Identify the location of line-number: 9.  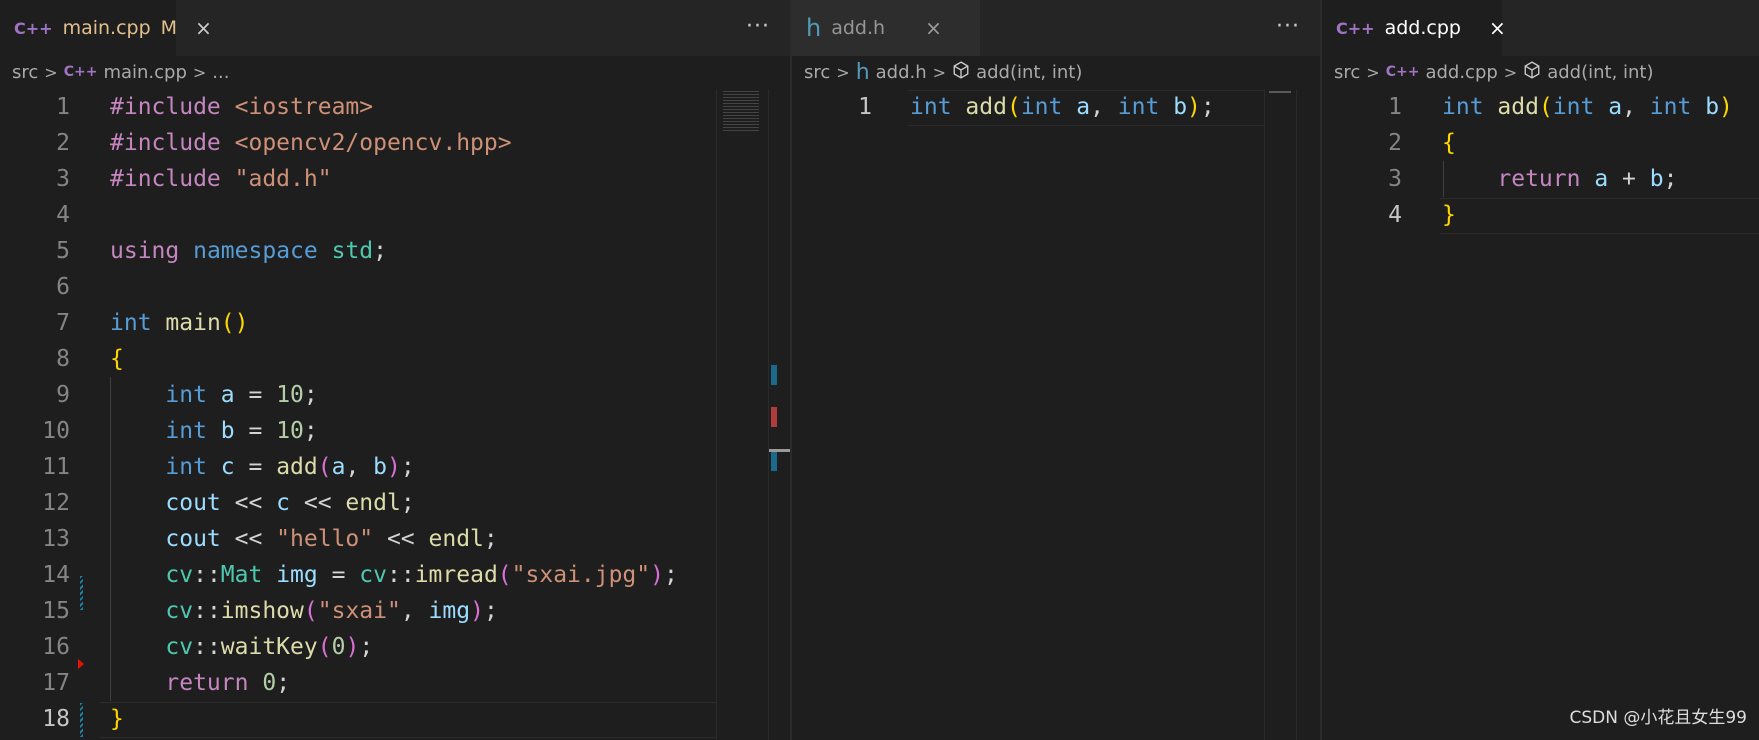
(63, 395).